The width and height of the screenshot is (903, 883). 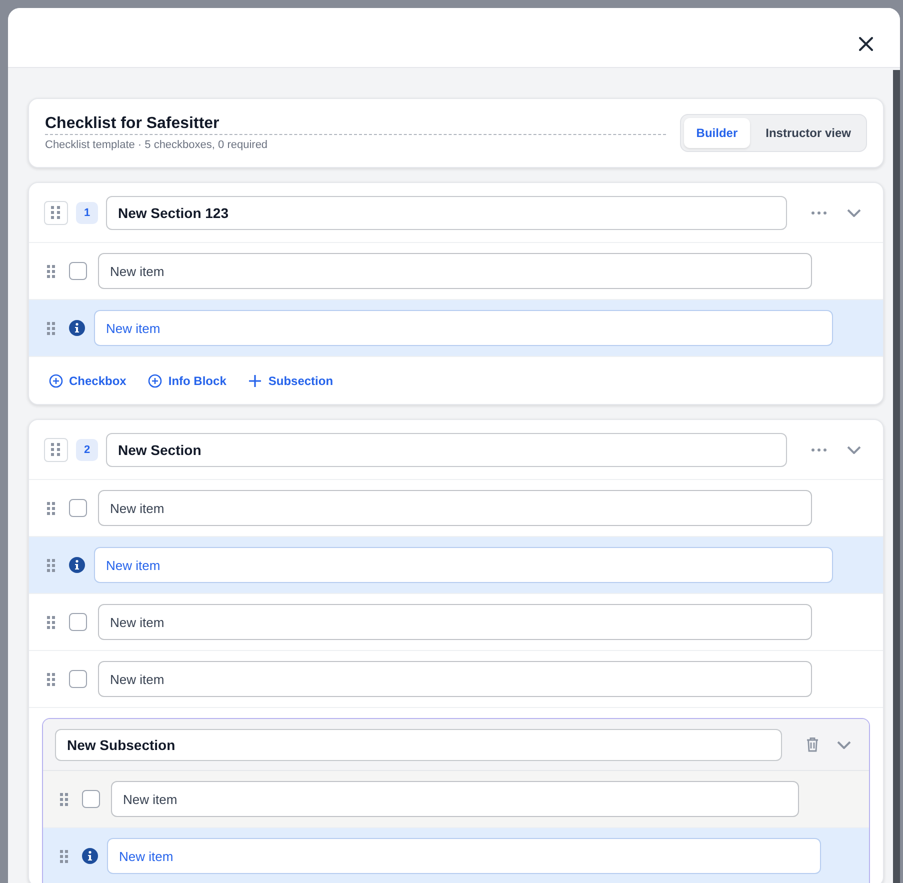 What do you see at coordinates (187, 381) in the screenshot?
I see `add-button: Info Block` at bounding box center [187, 381].